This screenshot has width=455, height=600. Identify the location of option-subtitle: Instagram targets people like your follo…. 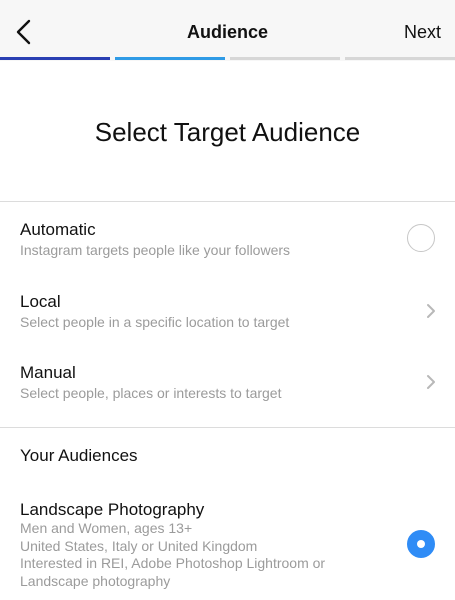
(155, 250).